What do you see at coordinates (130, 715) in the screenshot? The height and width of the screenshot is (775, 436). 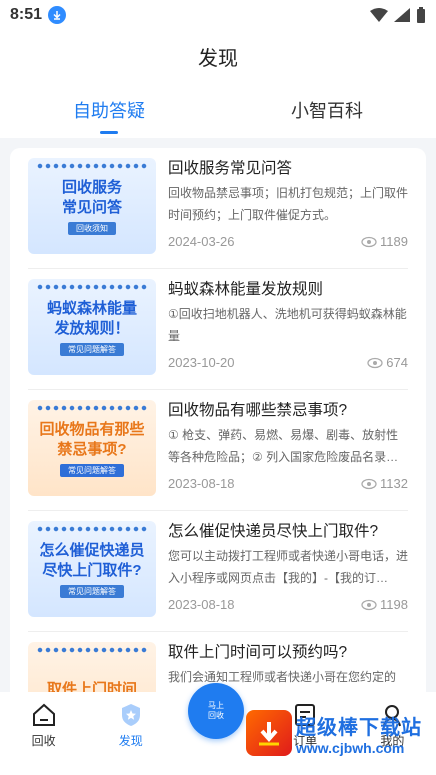 I see `discover-icon` at bounding box center [130, 715].